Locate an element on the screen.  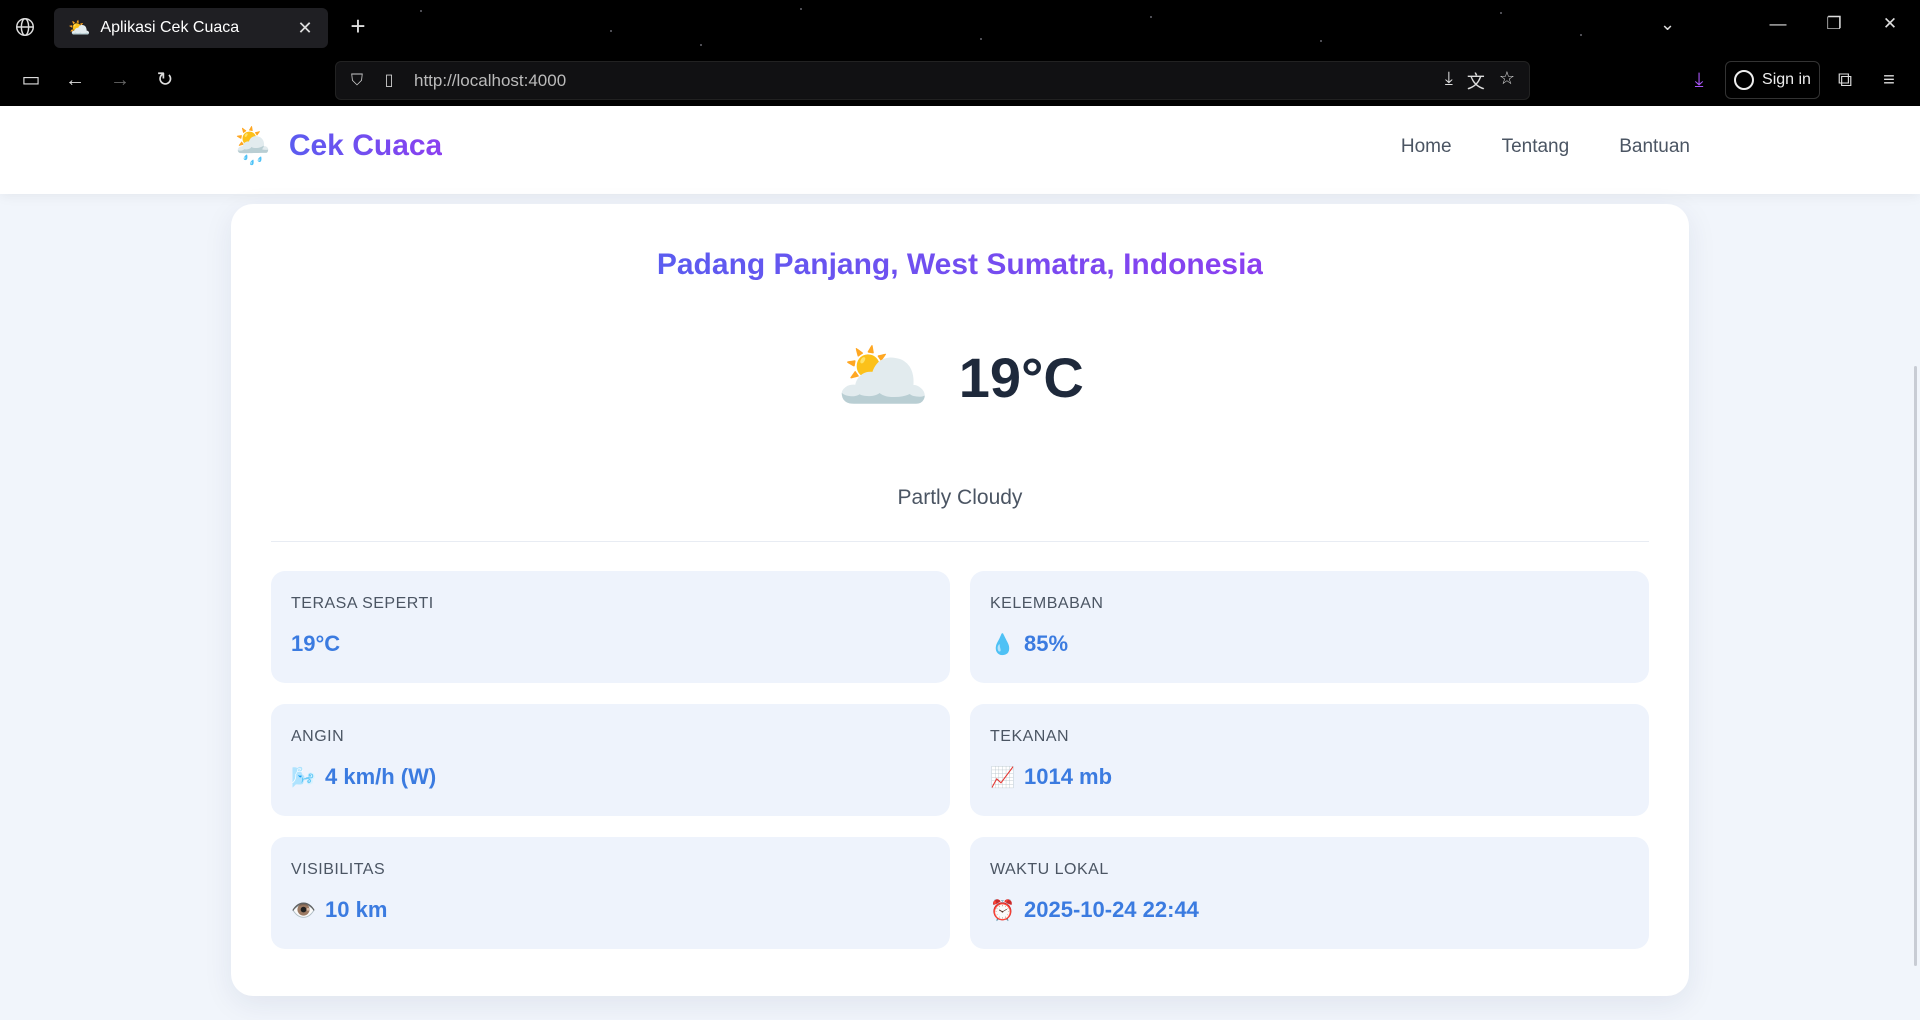
forward-icon: → is located at coordinates (120, 80).